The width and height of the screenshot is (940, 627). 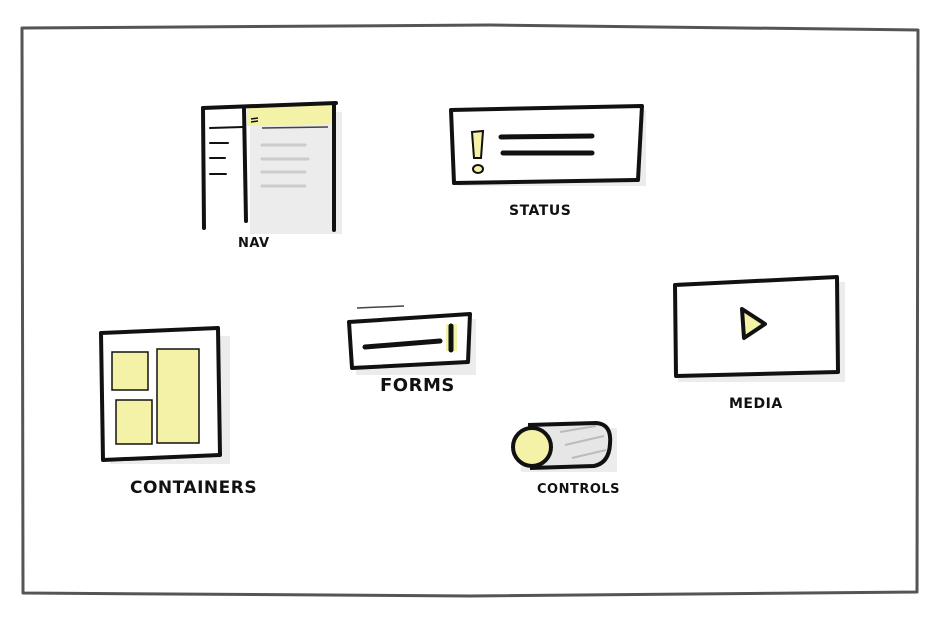 I want to click on label-nav: NAV, so click(x=254, y=243).